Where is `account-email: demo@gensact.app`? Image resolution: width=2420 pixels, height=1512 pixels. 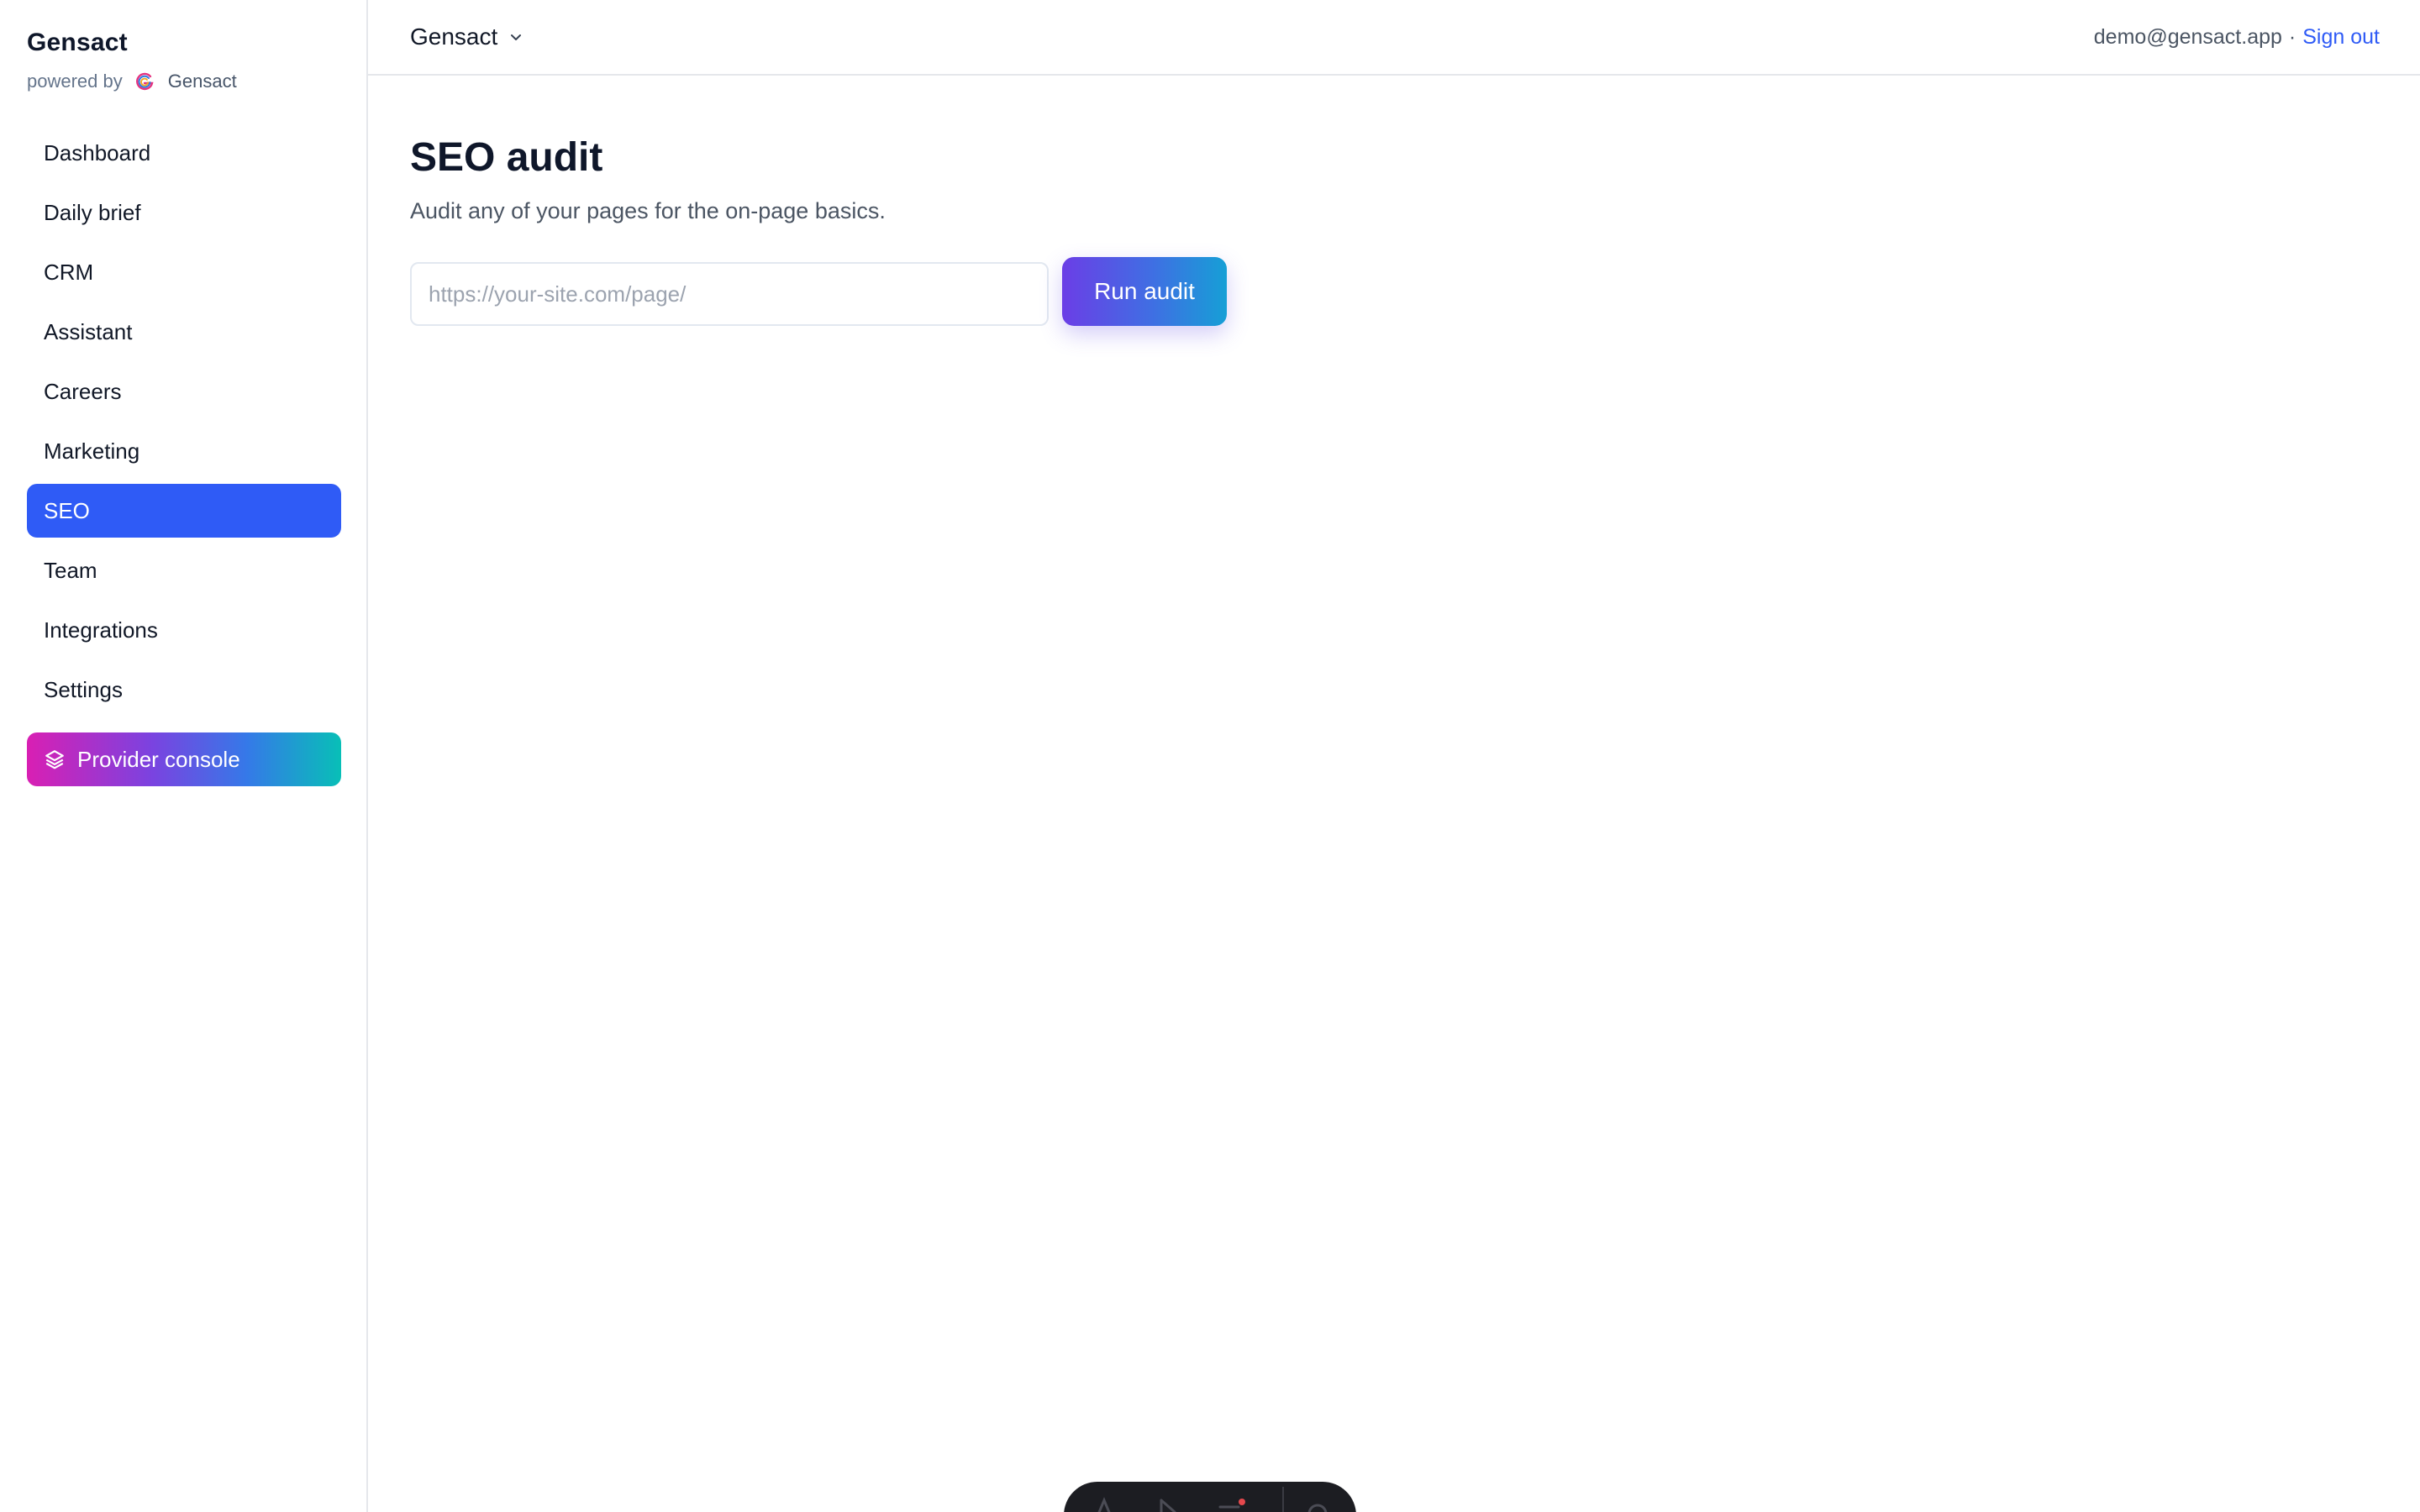 account-email: demo@gensact.app is located at coordinates (2187, 36).